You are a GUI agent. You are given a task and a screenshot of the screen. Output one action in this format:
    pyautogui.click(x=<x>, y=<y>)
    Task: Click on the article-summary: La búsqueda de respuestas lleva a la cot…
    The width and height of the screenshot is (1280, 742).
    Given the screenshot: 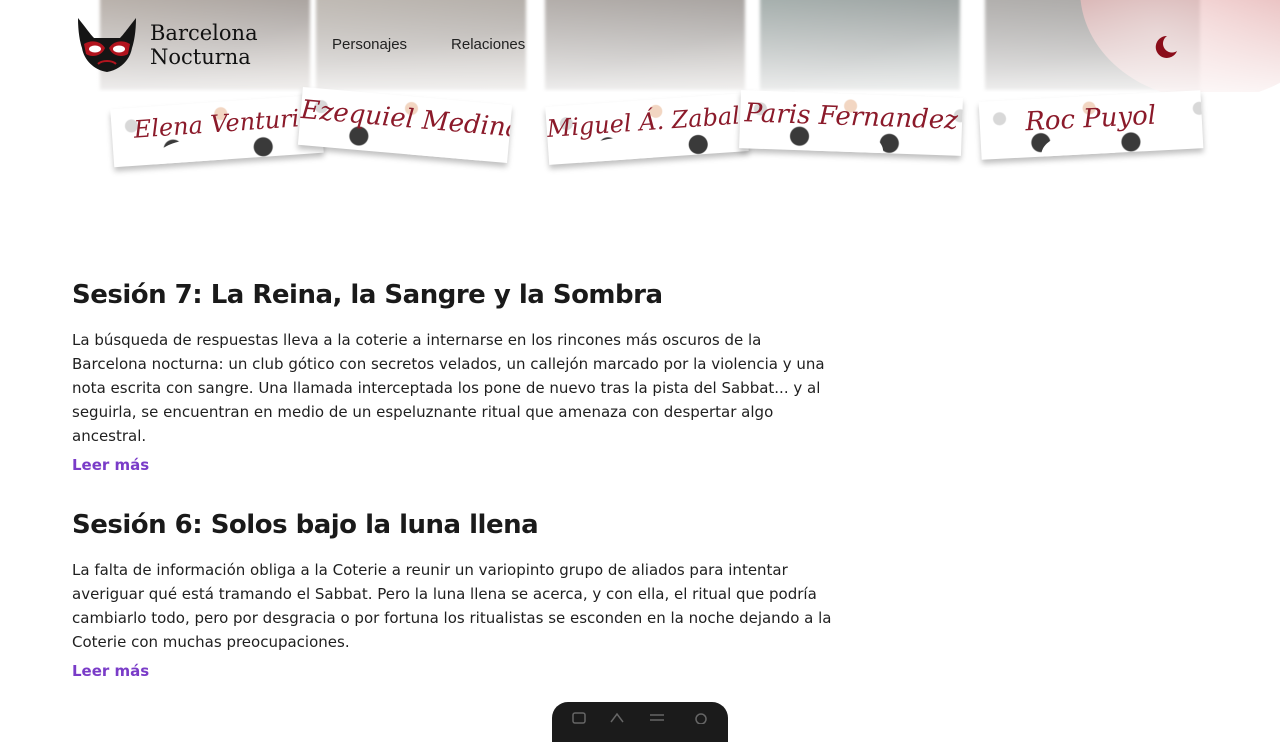 What is the action you would take?
    pyautogui.click(x=448, y=388)
    